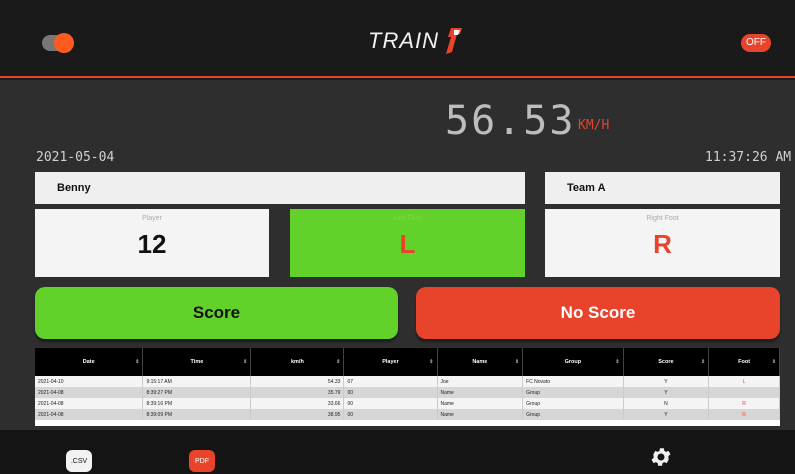  I want to click on column-header-group: Group ⇕, so click(573, 362).